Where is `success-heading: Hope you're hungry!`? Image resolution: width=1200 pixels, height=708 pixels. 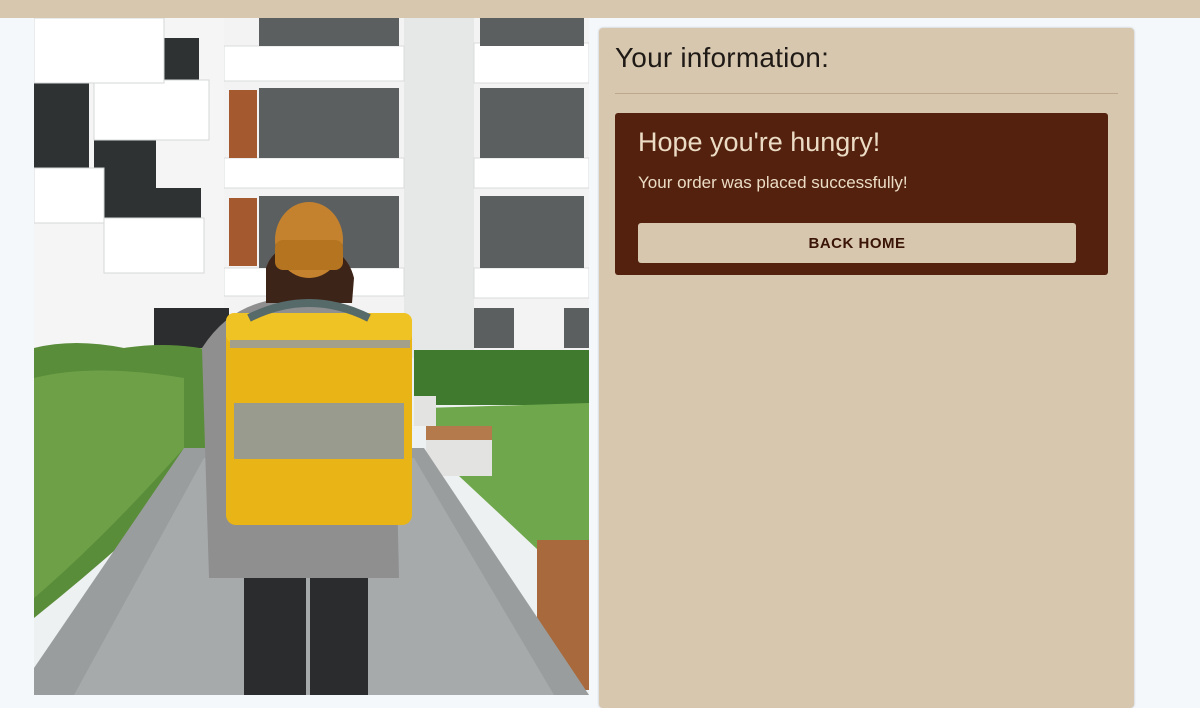 success-heading: Hope you're hungry! is located at coordinates (759, 142).